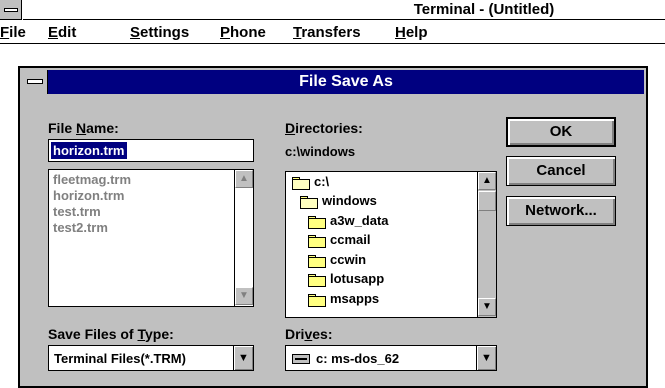 This screenshot has height=388, width=665. Describe the element at coordinates (111, 334) in the screenshot. I see `file-type-label: Save Files of Type:` at that location.